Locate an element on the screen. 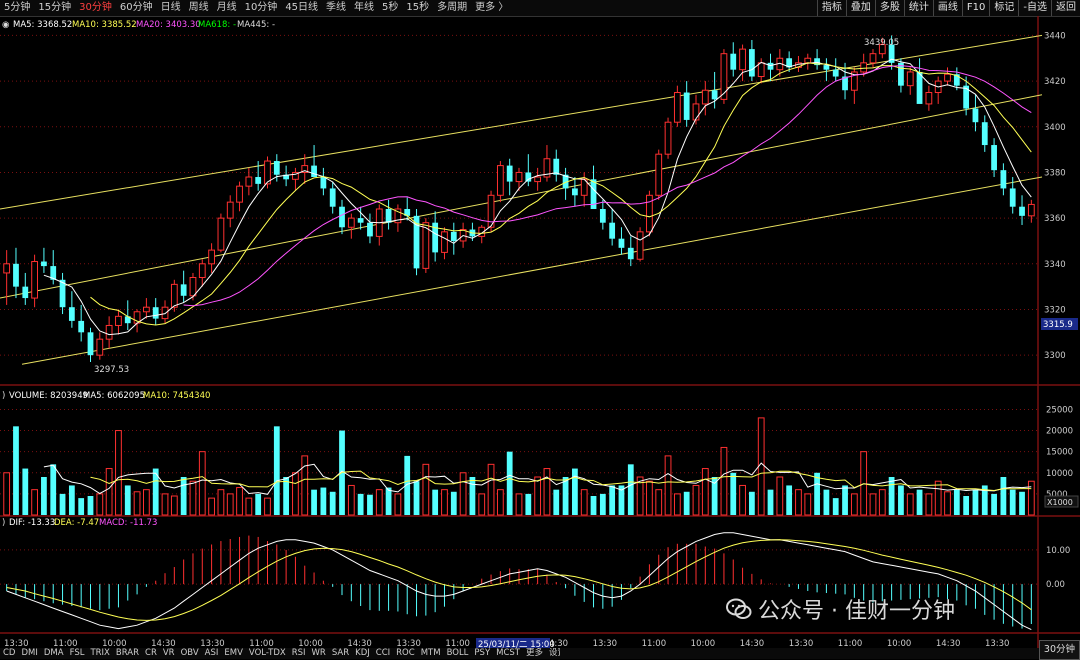  indicator-tab-16: CCI is located at coordinates (383, 653).